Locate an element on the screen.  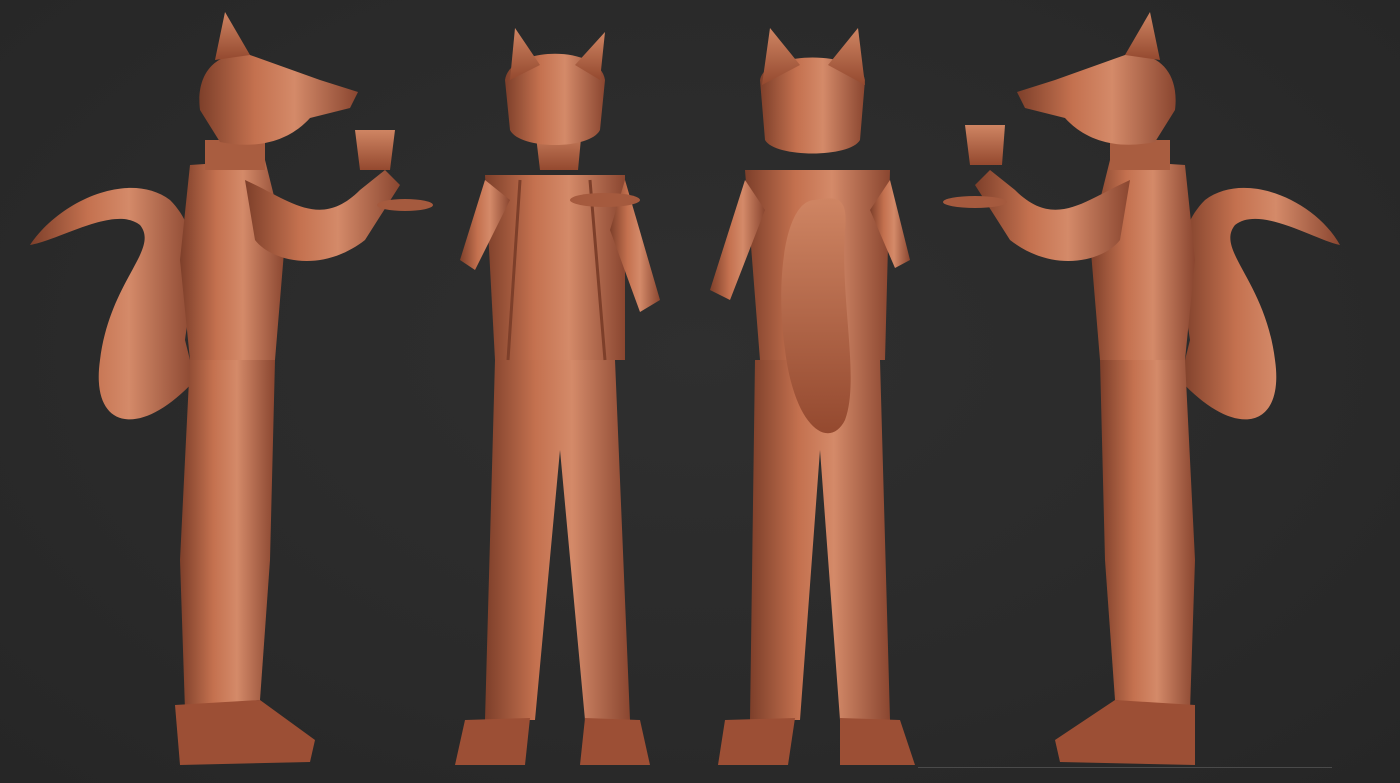
floor-line is located at coordinates (1125, 767).